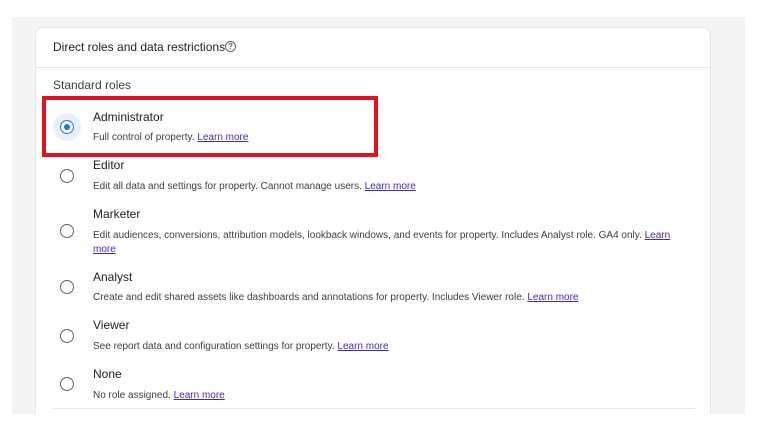 Image resolution: width=772 pixels, height=439 pixels. I want to click on role-name: None, so click(107, 374).